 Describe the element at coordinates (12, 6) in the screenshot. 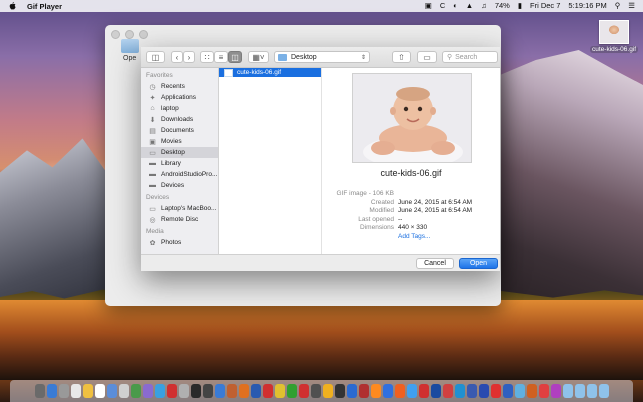

I see `apple-menu-icon` at that location.